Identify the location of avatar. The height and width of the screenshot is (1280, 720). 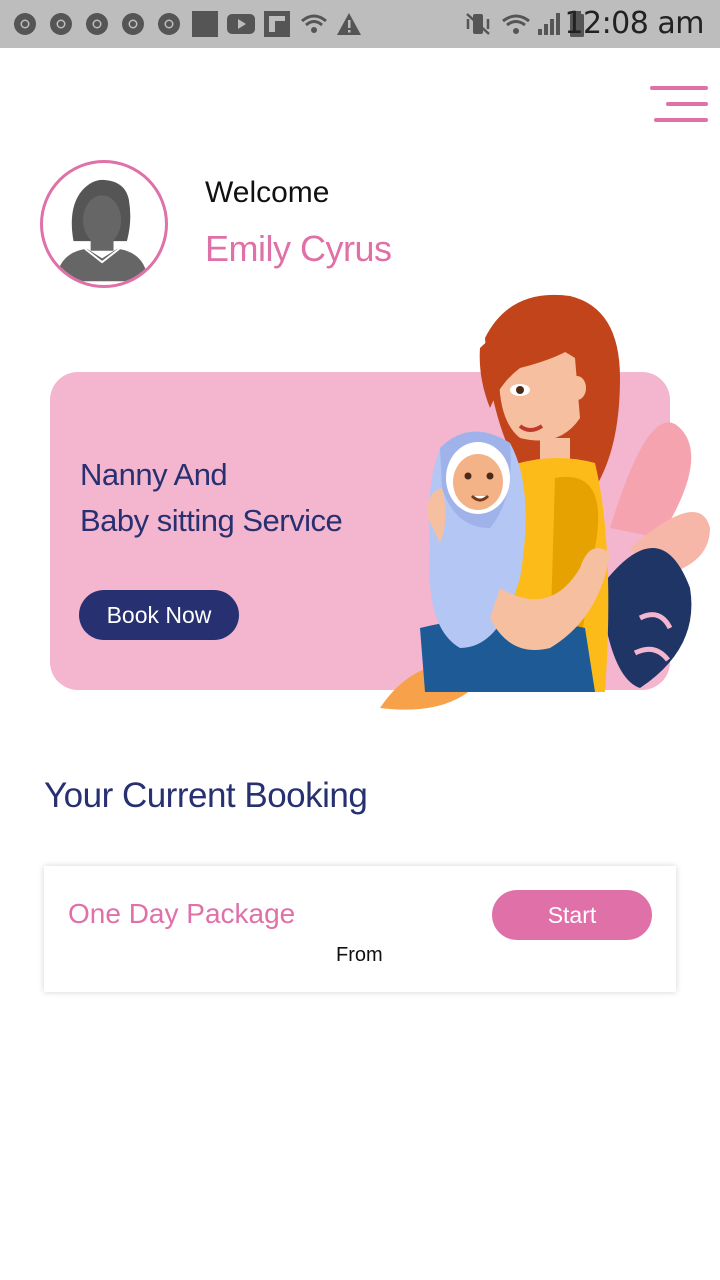
(104, 224).